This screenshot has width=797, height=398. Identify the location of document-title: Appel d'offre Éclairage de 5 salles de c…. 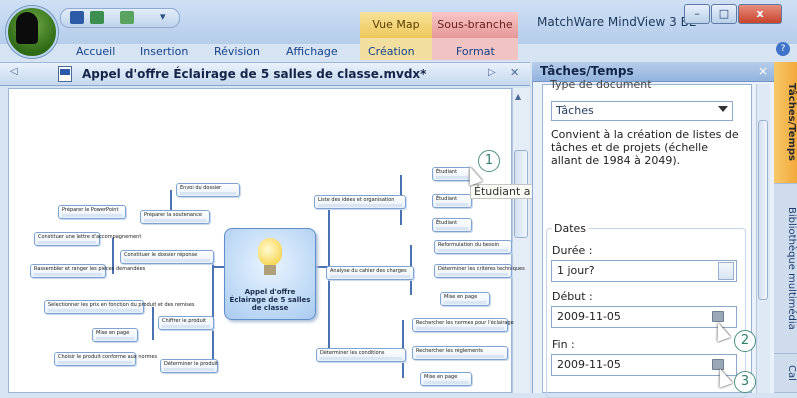
(254, 74).